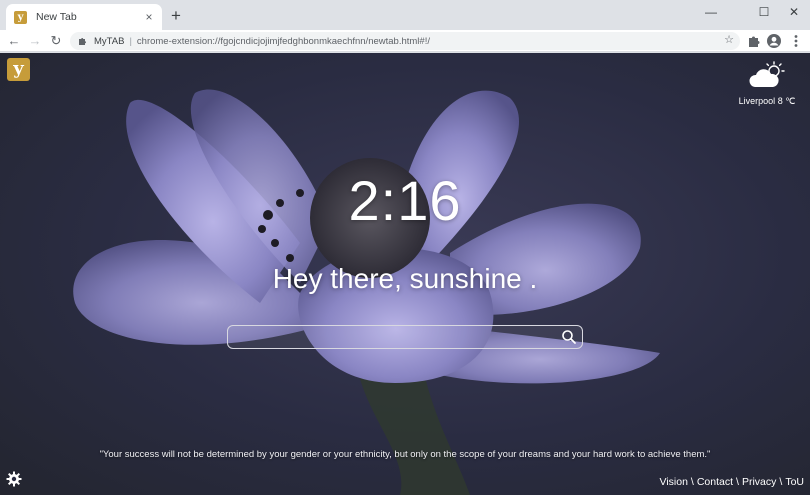 The height and width of the screenshot is (495, 810). Describe the element at coordinates (759, 482) in the screenshot. I see `footer-link-privacy: Privacy` at that location.